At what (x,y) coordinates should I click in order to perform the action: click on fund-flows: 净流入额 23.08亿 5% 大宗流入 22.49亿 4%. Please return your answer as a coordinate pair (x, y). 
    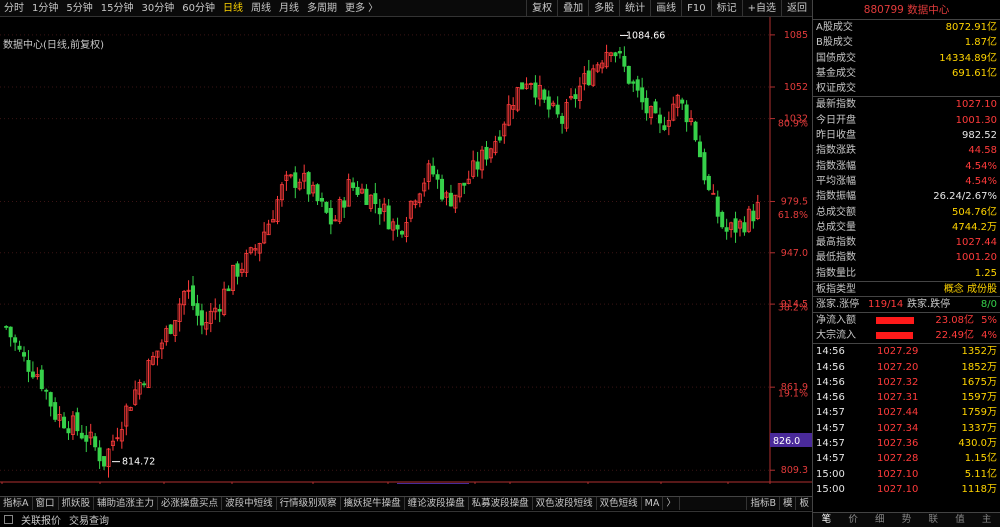
    Looking at the image, I should click on (906, 327).